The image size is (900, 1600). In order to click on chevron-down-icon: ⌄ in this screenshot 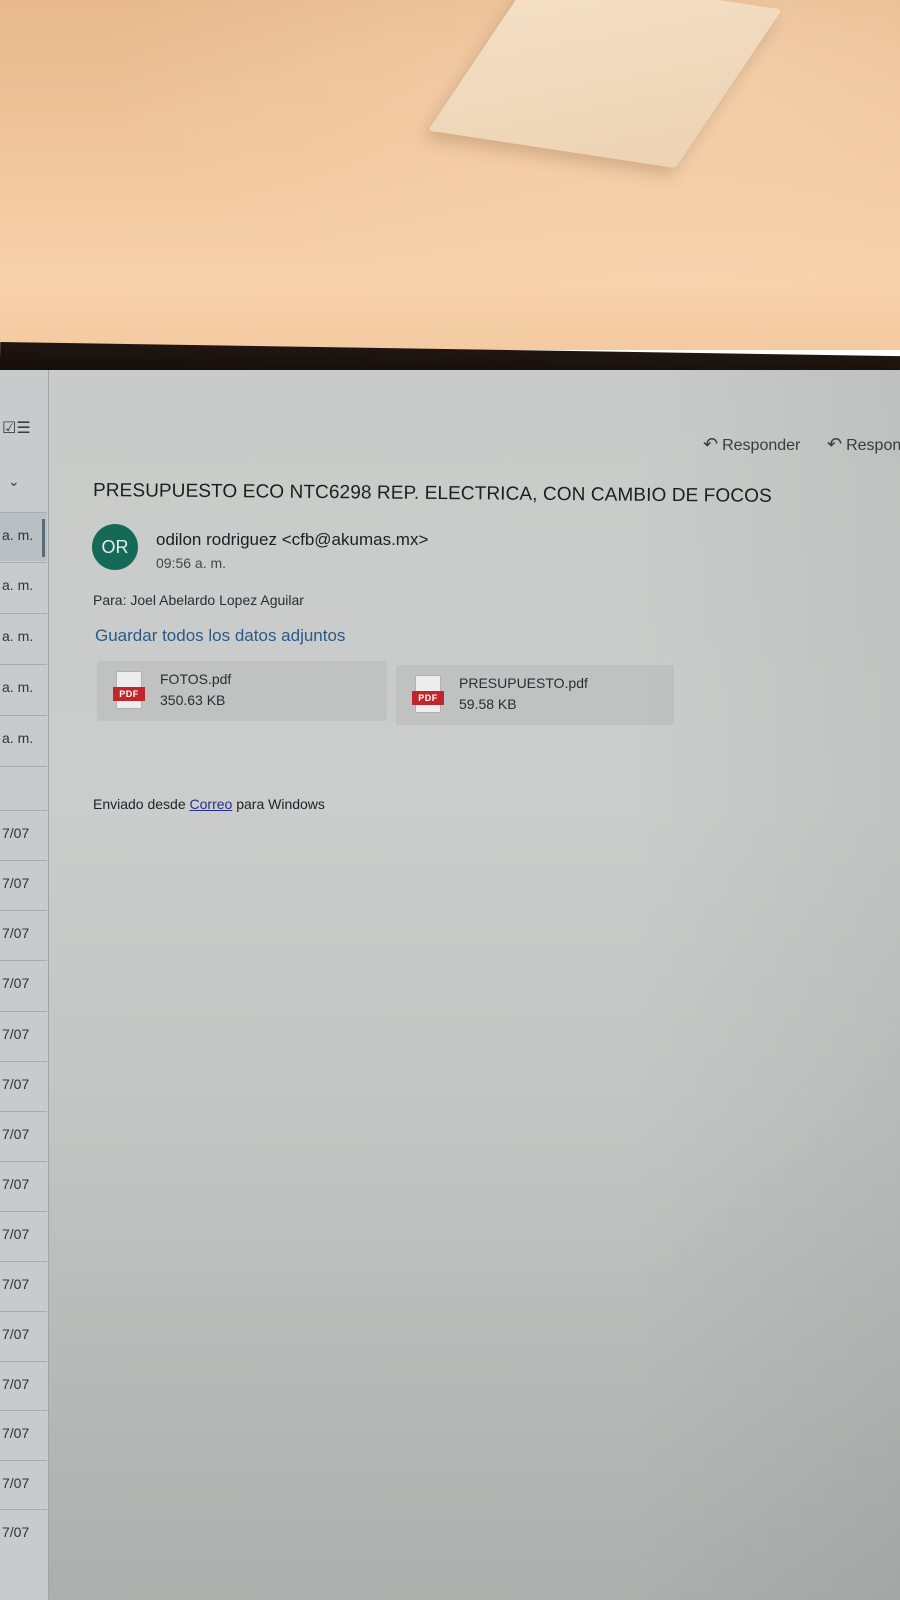, I will do `click(17, 483)`.